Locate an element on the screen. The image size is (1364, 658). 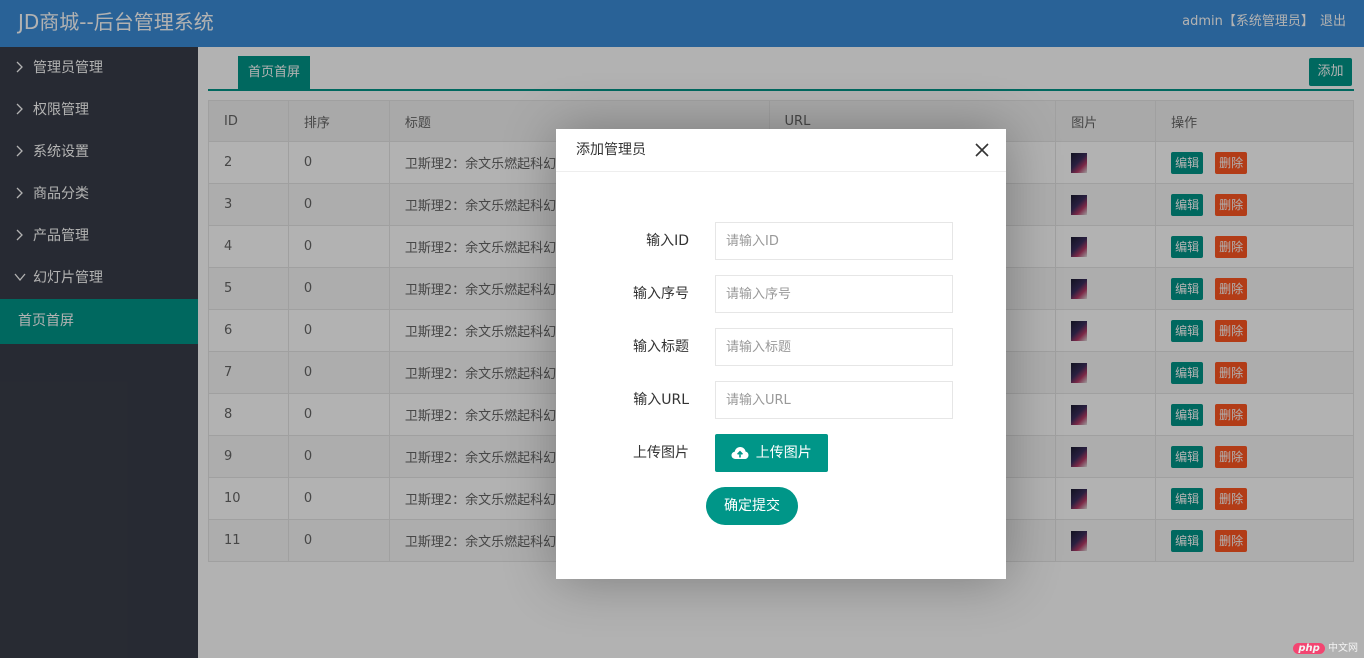
watermark-logo: php 中文网 is located at coordinates (1325, 646).